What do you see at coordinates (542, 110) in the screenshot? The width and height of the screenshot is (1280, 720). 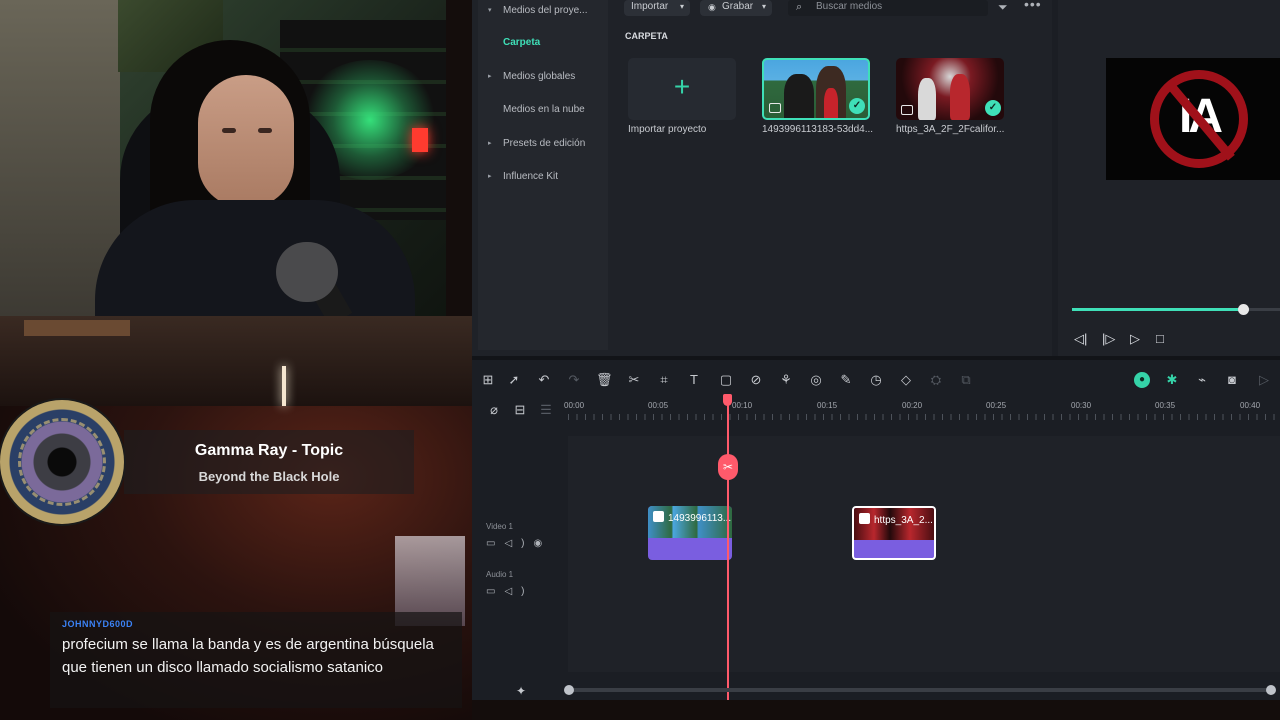 I see `sidebar-item-cloud-media: Medios en la nube` at bounding box center [542, 110].